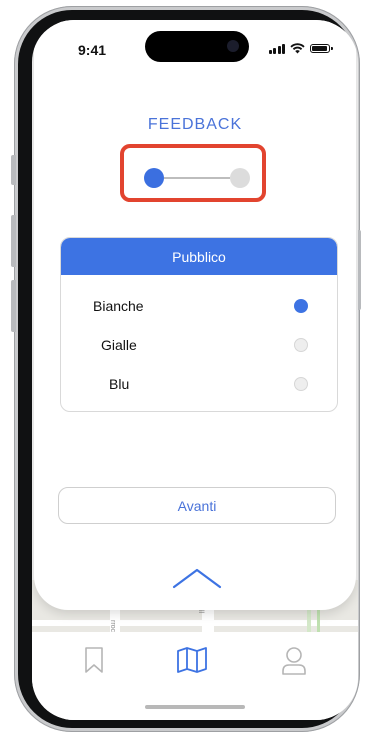  Describe the element at coordinates (301, 306) in the screenshot. I see `radio-selected` at that location.